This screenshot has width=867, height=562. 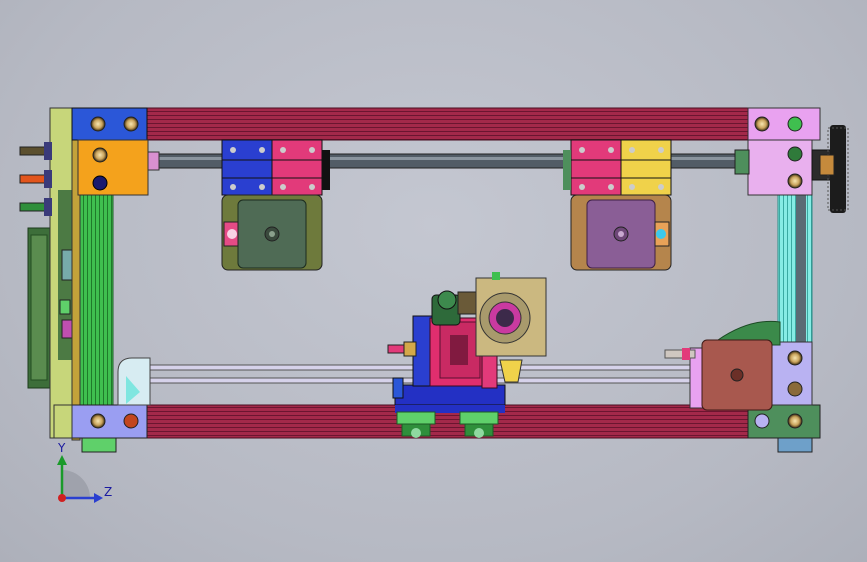 I want to click on corner-block-top-right, so click(x=777, y=151).